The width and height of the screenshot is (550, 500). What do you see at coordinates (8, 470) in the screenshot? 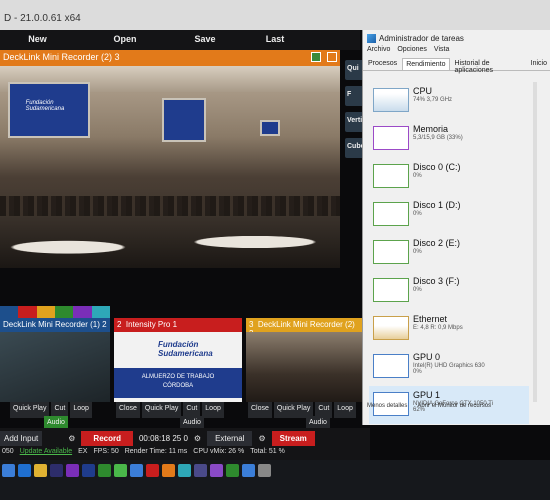
I see `search-icon` at bounding box center [8, 470].